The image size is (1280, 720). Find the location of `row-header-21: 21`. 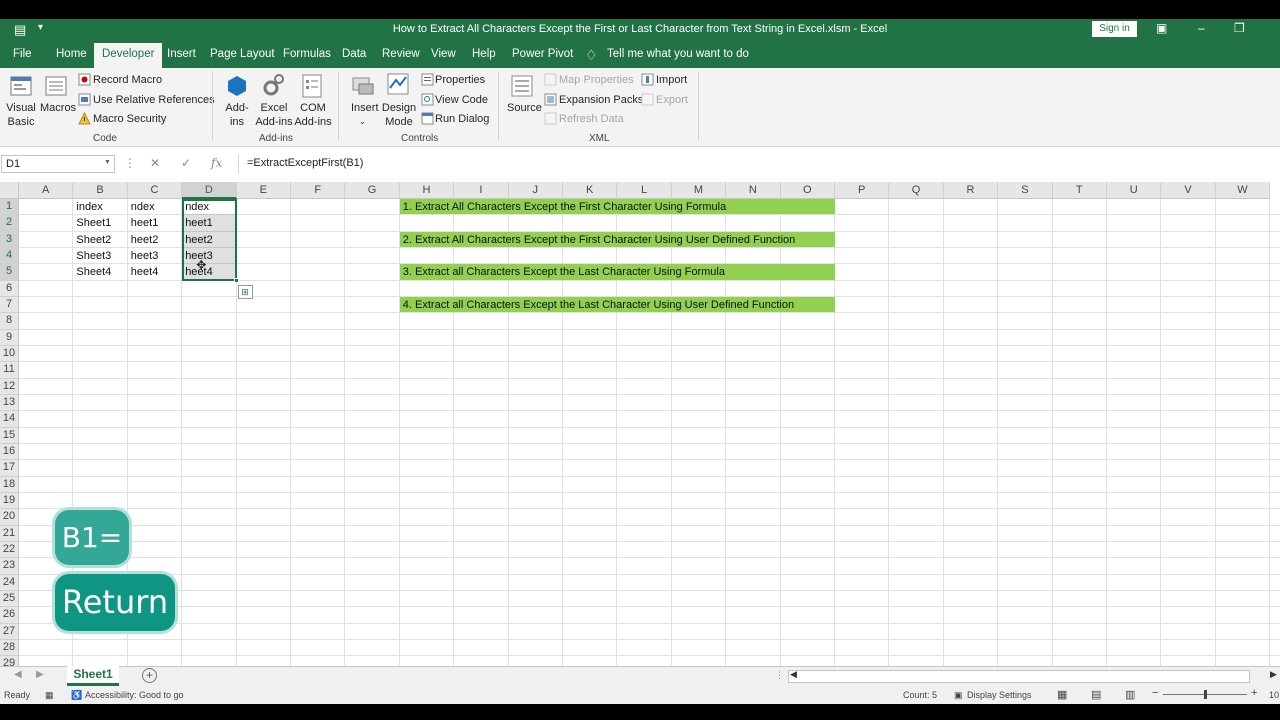

row-header-21: 21 is located at coordinates (9, 533).